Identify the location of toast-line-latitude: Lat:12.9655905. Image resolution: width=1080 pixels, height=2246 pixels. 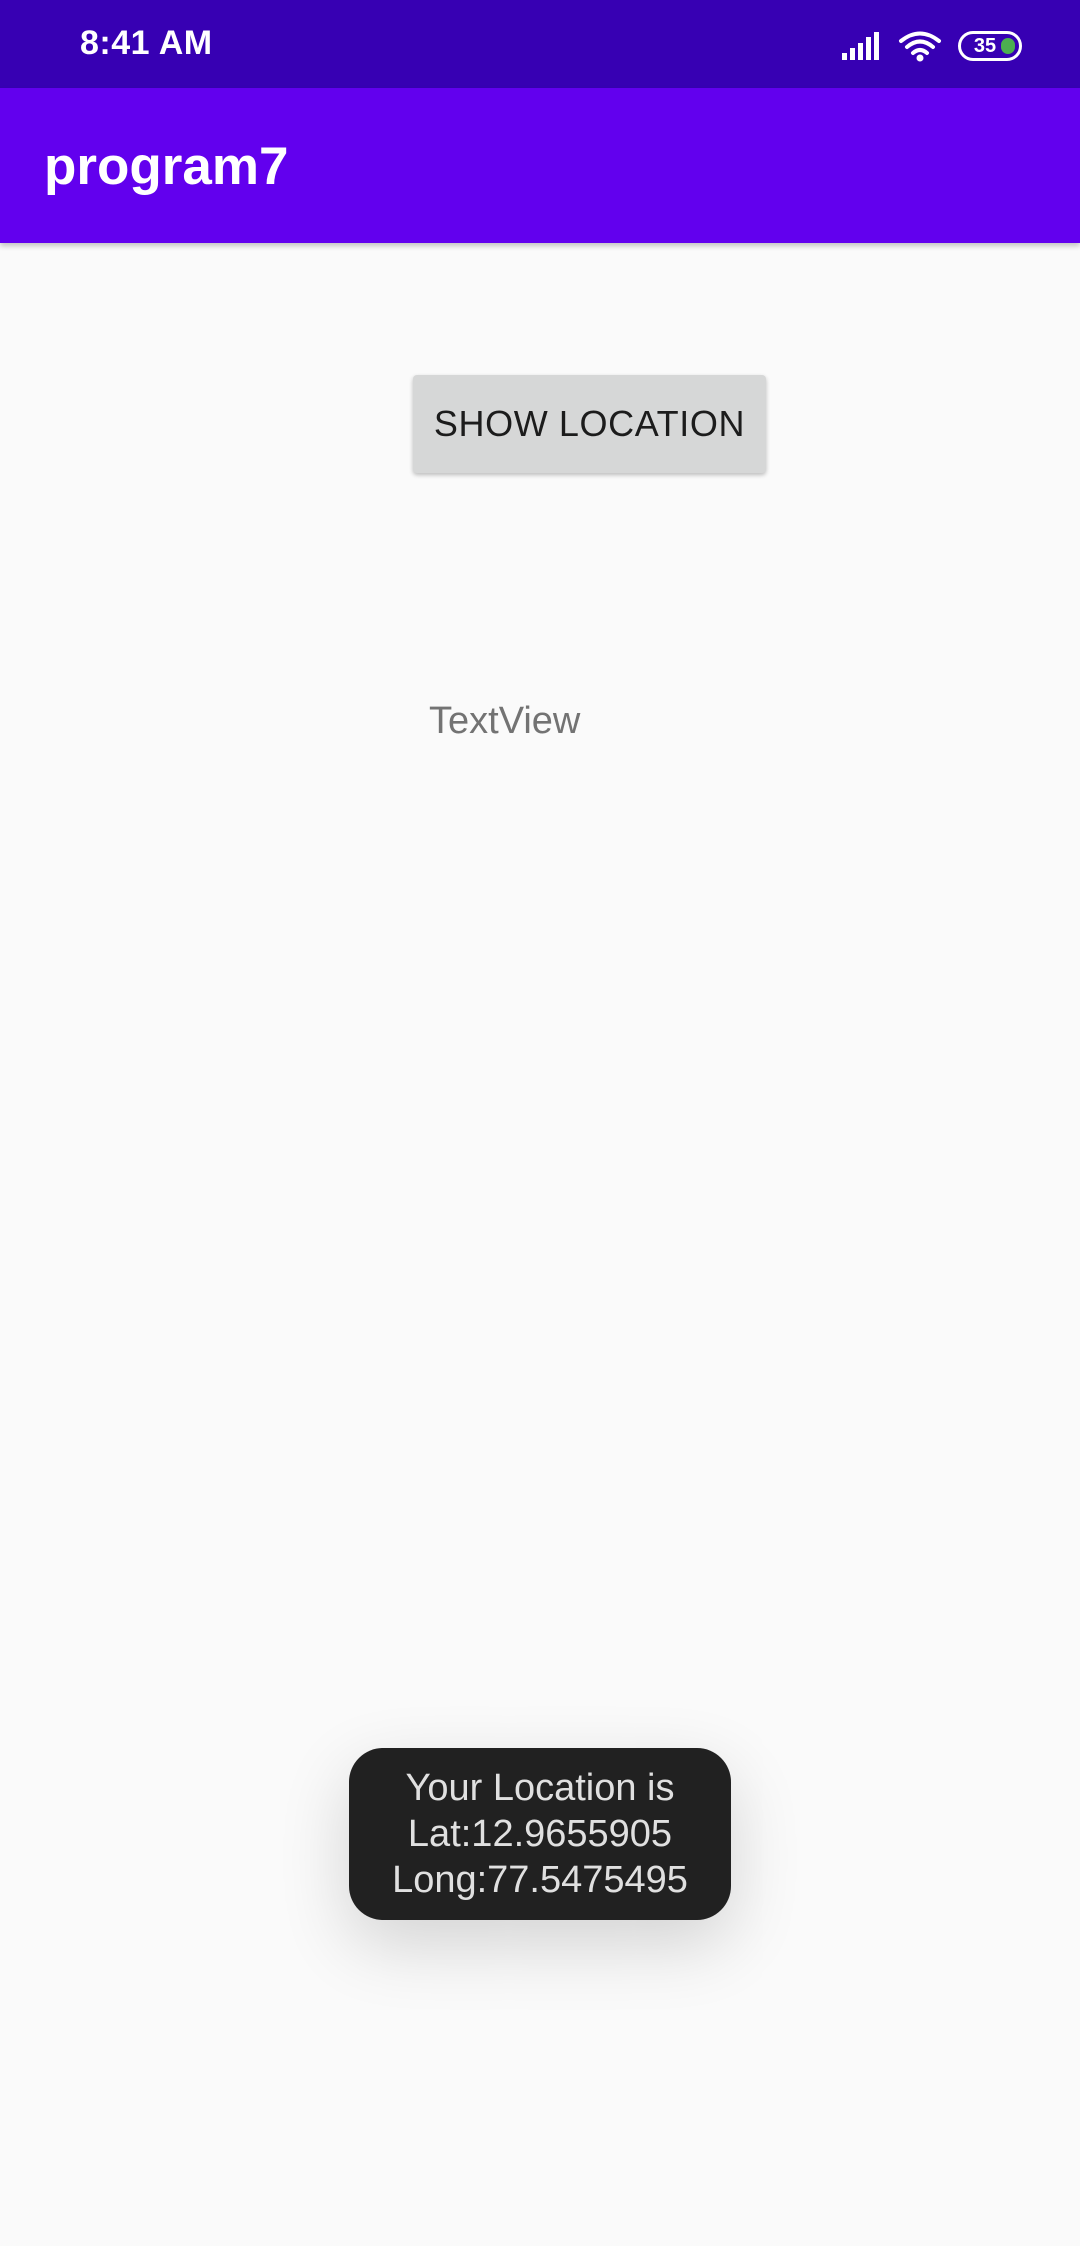
(540, 1834).